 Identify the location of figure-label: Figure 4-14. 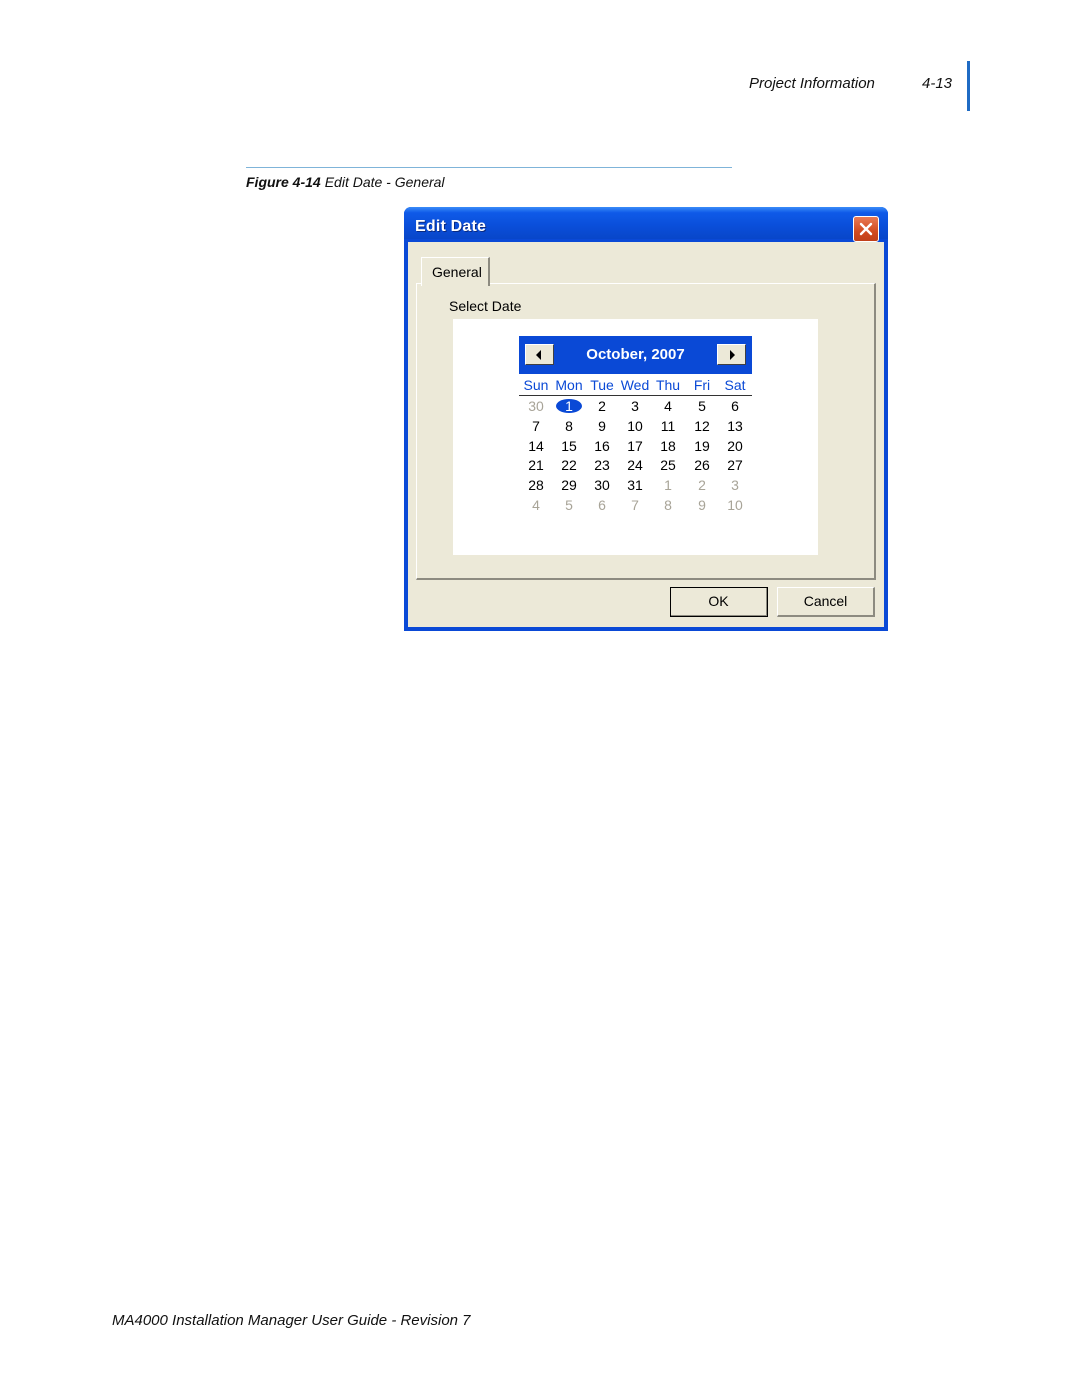
(283, 182).